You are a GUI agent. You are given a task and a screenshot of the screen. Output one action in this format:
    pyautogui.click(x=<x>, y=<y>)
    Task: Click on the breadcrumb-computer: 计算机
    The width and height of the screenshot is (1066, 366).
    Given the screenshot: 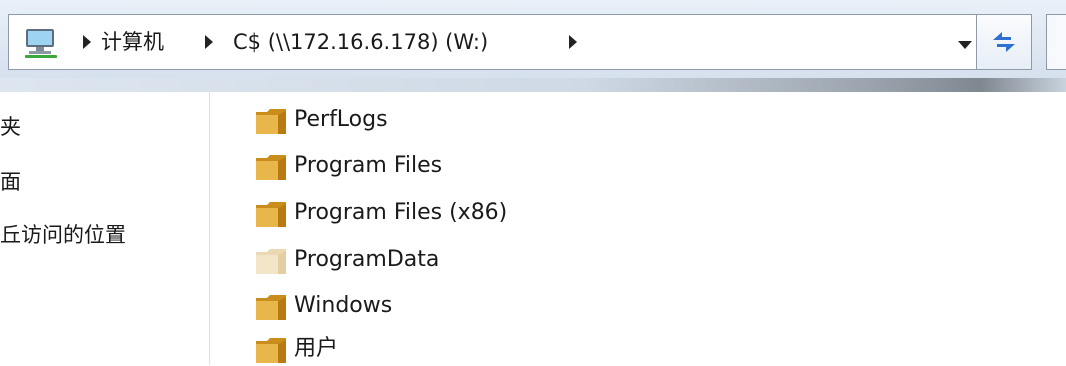 What is the action you would take?
    pyautogui.click(x=132, y=42)
    